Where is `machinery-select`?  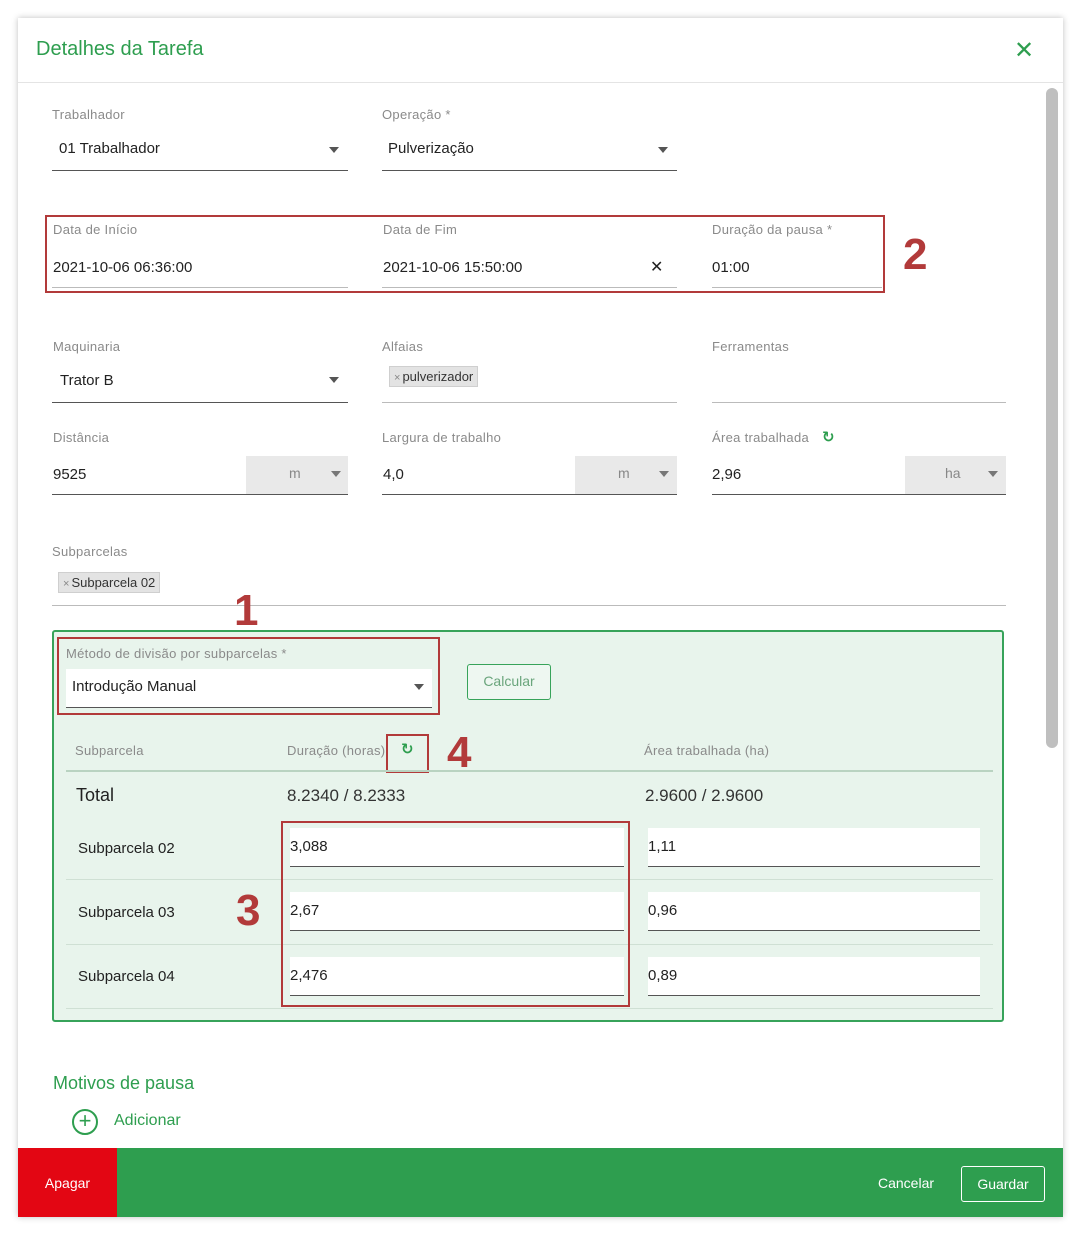
machinery-select is located at coordinates (200, 402).